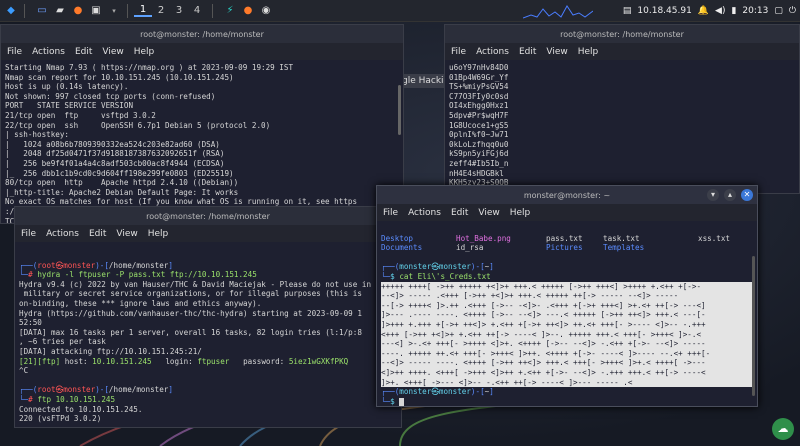  I want to click on file-manager-icon: ▰, so click(60, 11).